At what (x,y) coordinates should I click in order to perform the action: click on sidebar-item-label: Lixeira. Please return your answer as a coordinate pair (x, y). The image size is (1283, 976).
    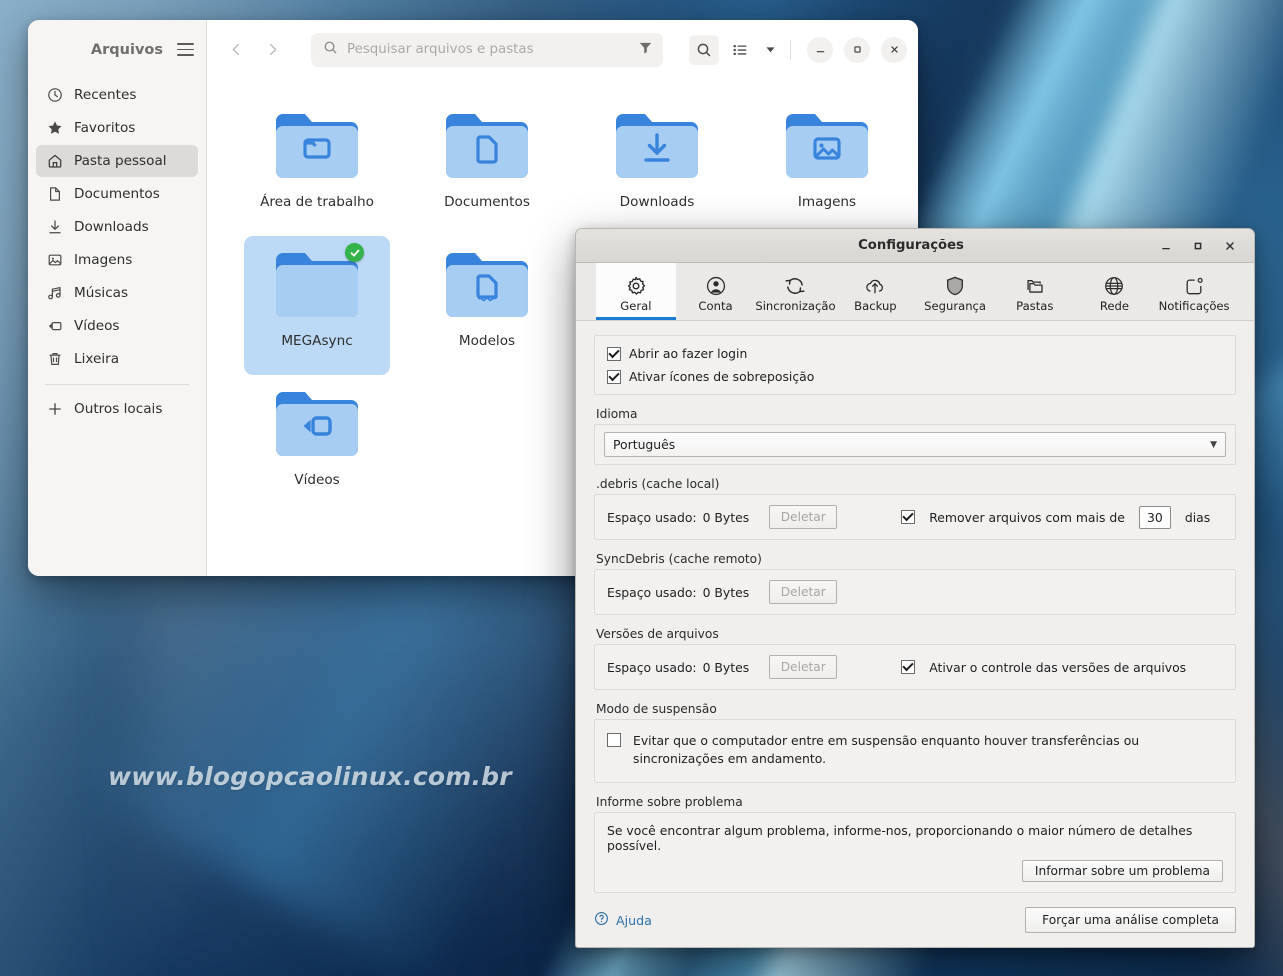
    Looking at the image, I should click on (97, 359).